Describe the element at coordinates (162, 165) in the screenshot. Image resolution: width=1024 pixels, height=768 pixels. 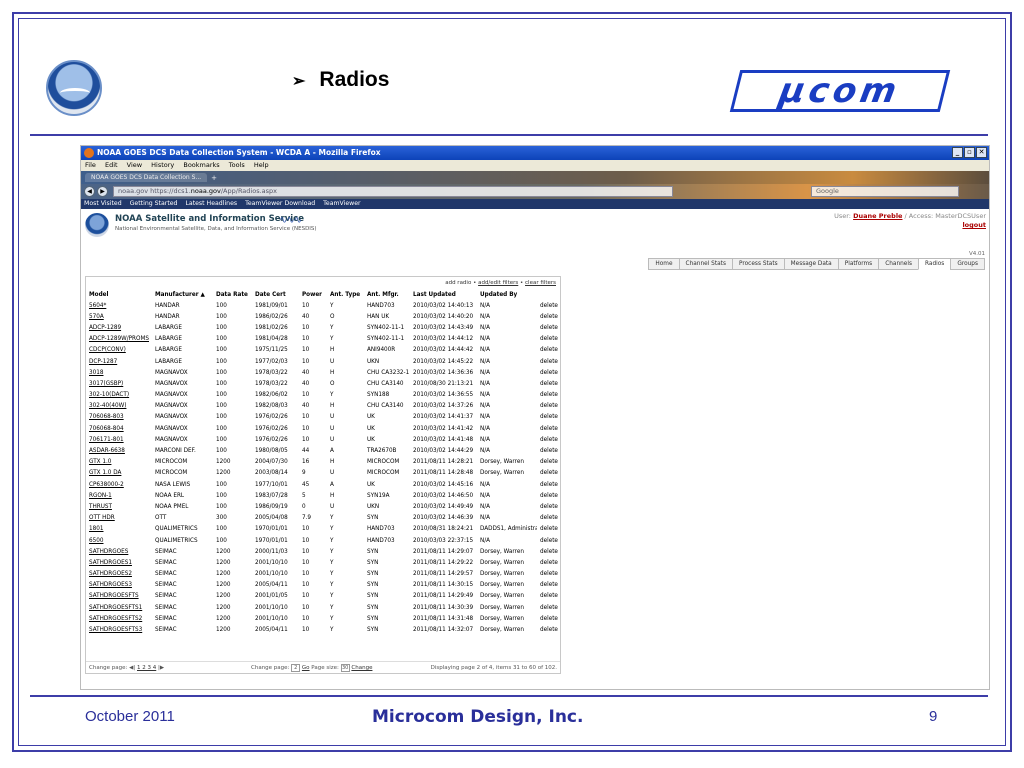
I see `menu-history: History` at that location.